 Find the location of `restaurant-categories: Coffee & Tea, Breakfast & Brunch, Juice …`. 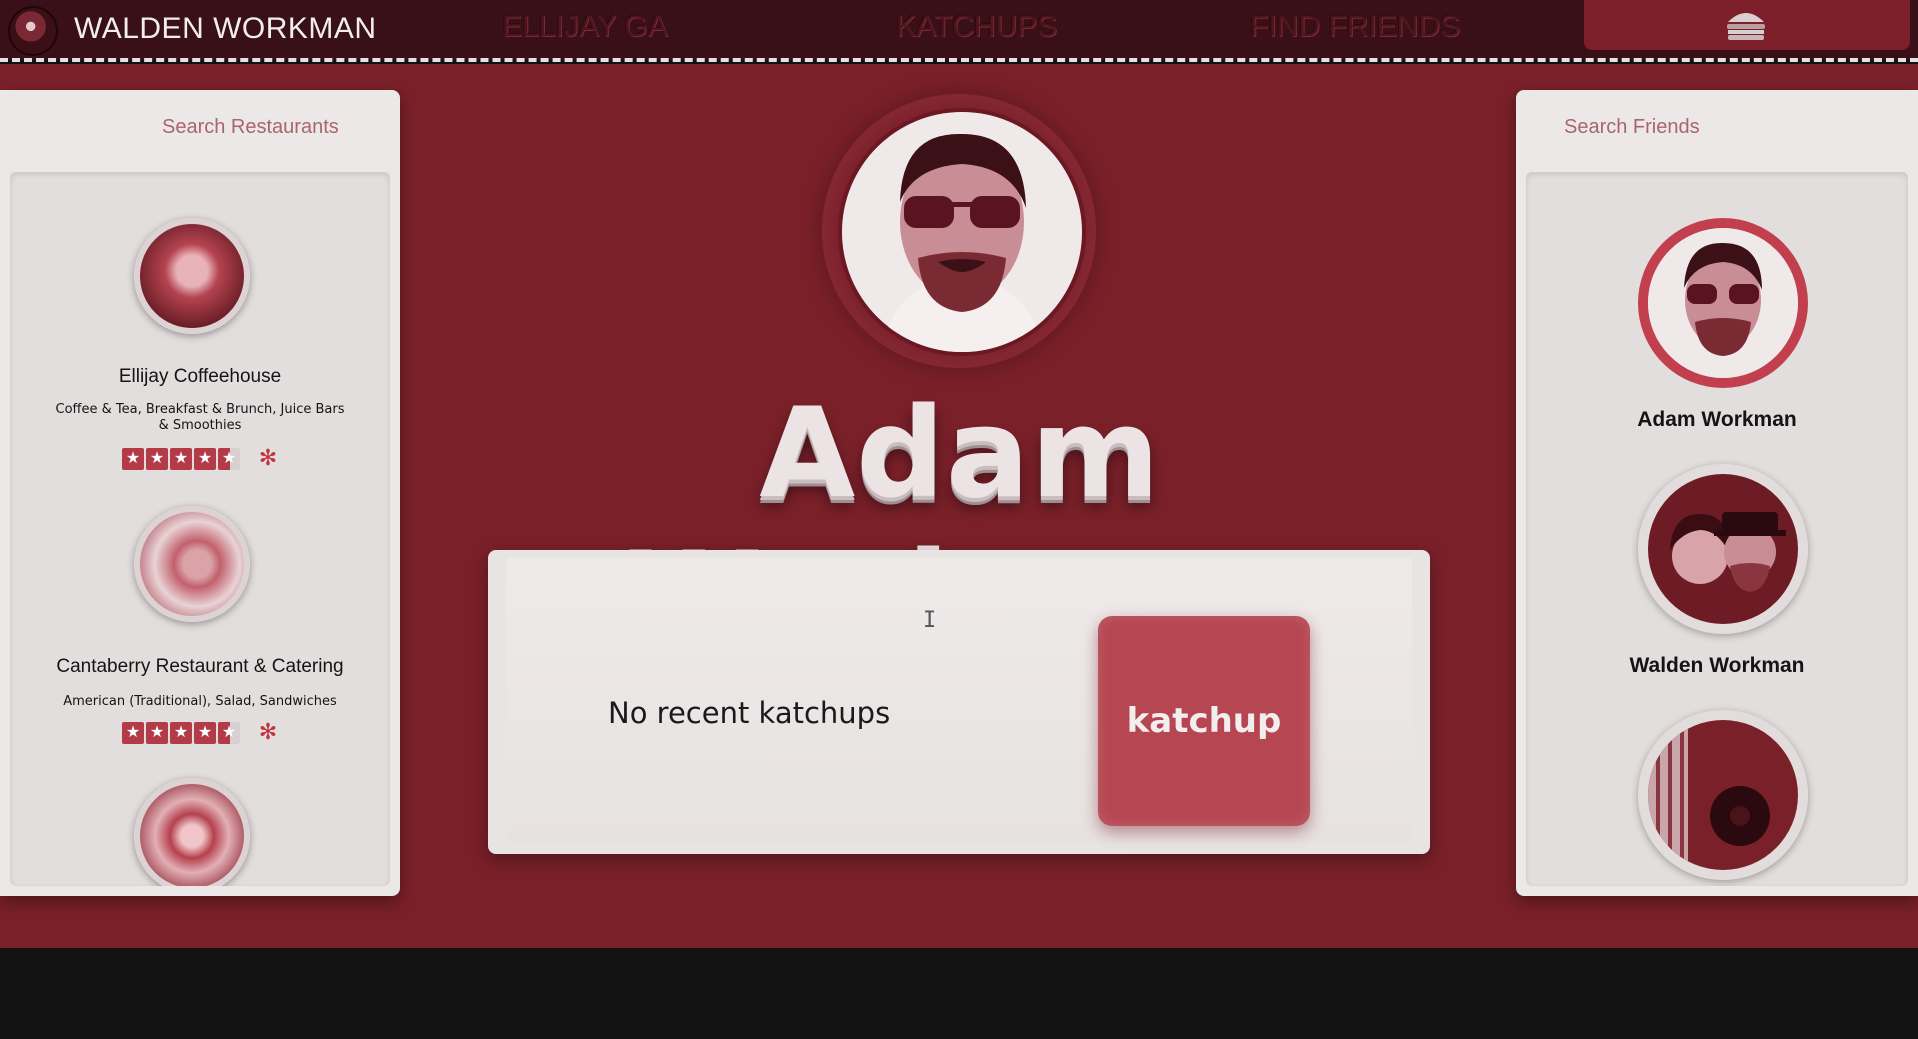

restaurant-categories: Coffee & Tea, Breakfast & Brunch, Juice … is located at coordinates (200, 417).